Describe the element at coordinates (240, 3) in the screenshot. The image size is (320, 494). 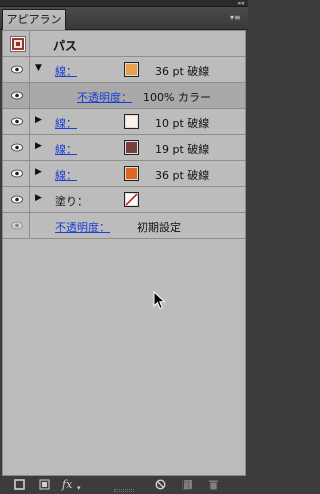
I see `collapse-panel-icon: ◂◂` at that location.